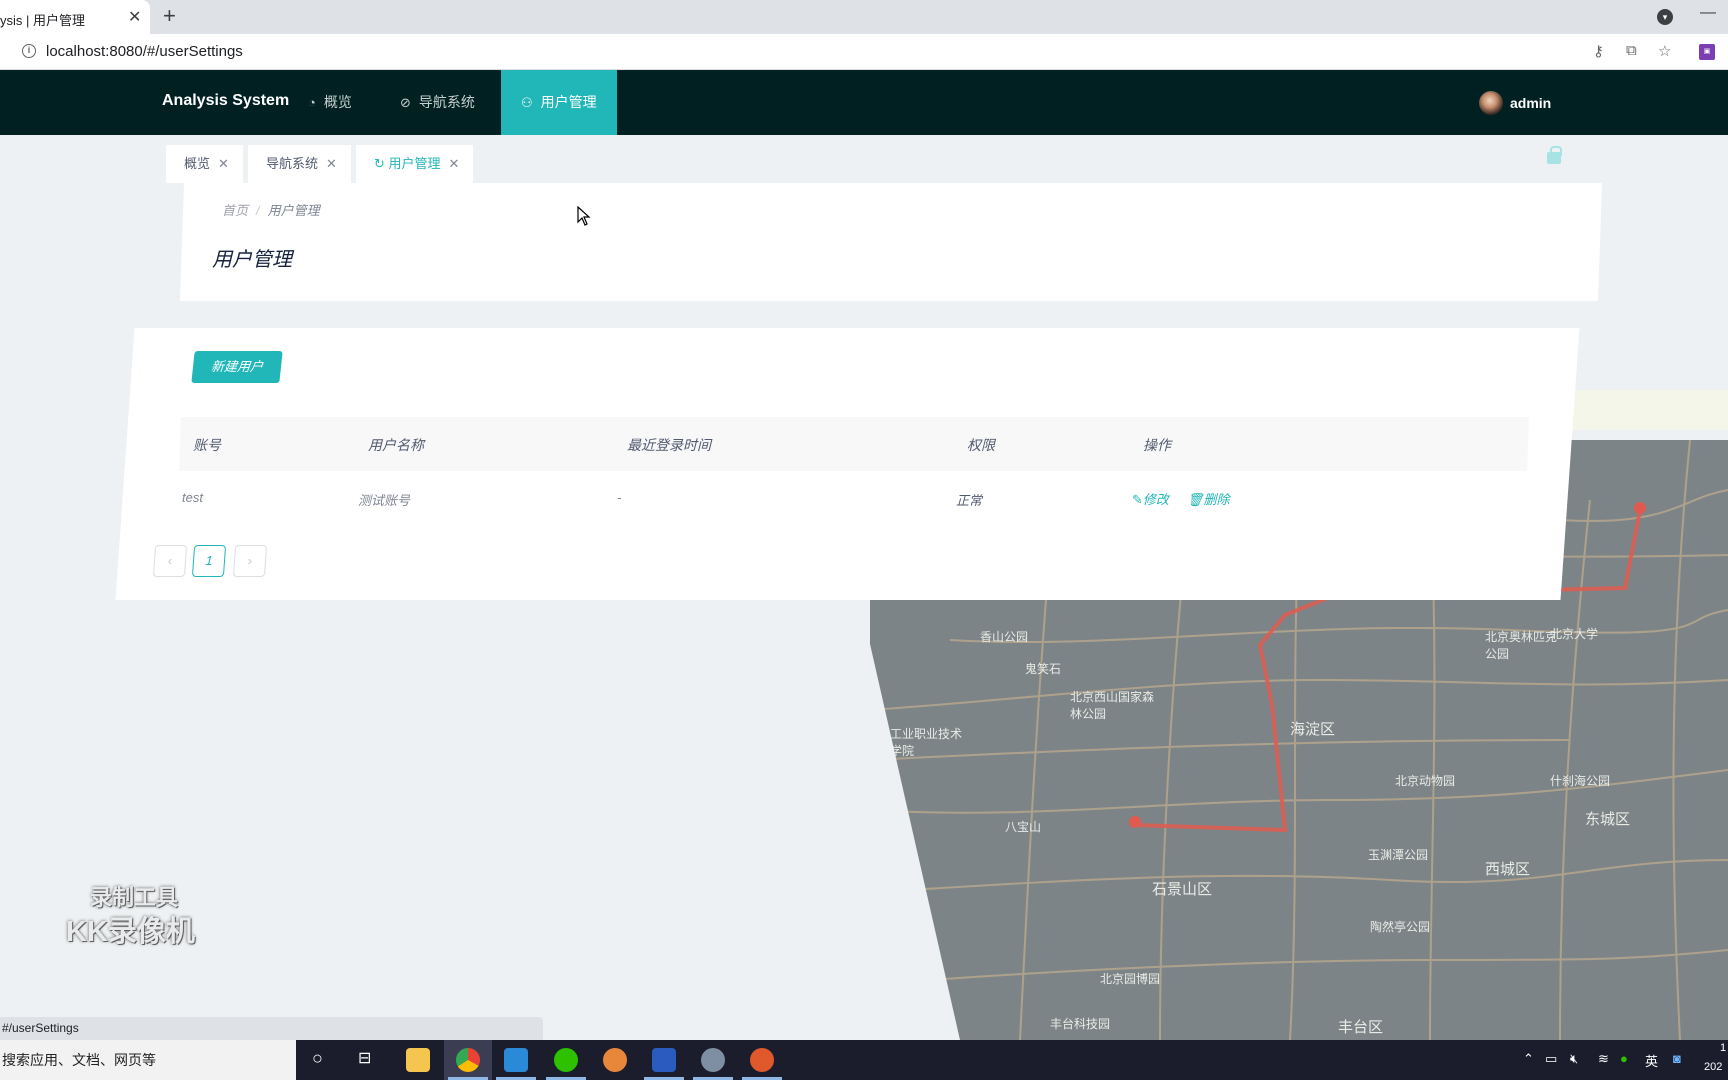 The image size is (1728, 1080). What do you see at coordinates (1644, 410) in the screenshot?
I see `map-top-stripe` at bounding box center [1644, 410].